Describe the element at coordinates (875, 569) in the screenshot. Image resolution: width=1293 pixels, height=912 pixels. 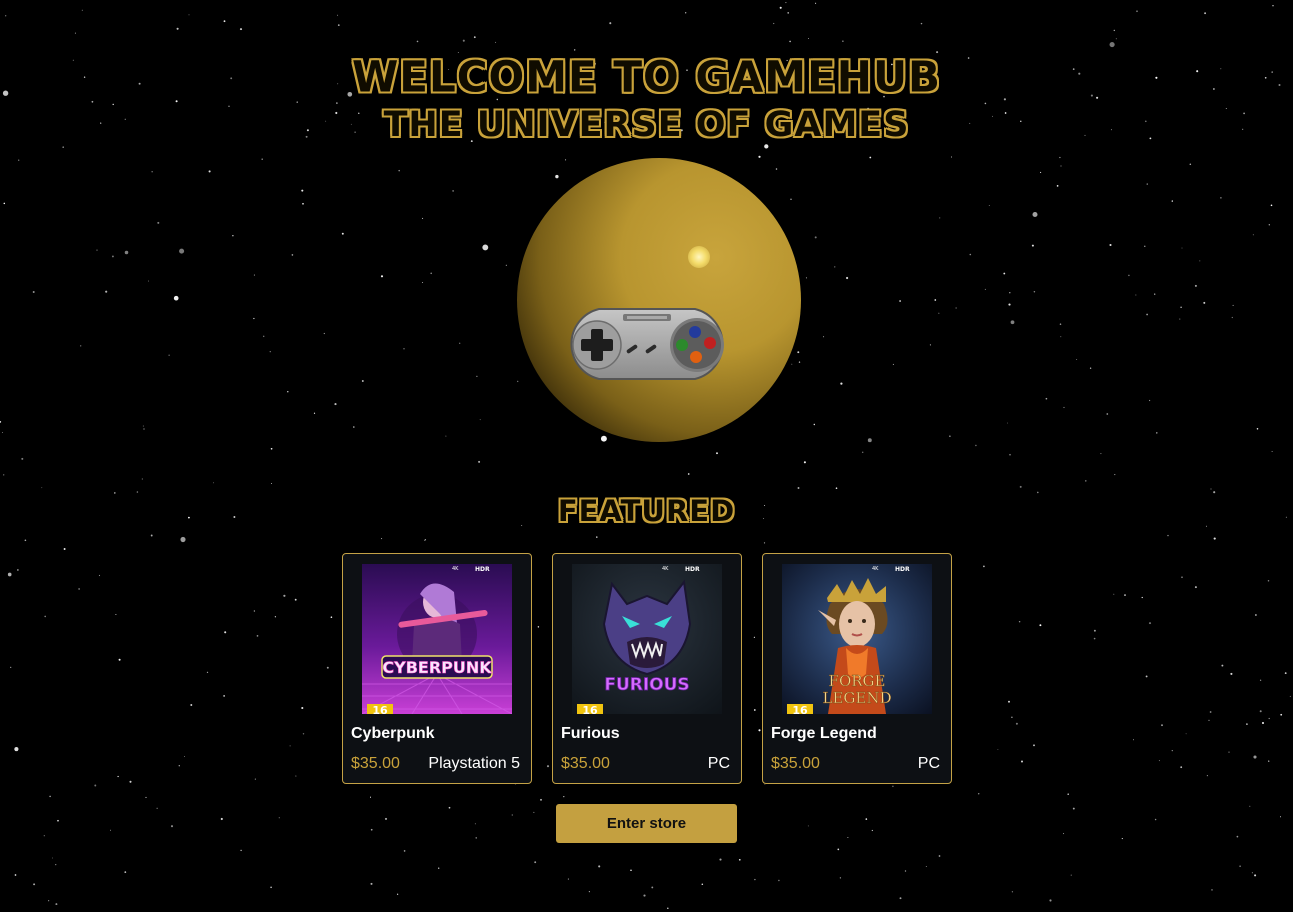
I see `svg-text: 4K` at that location.